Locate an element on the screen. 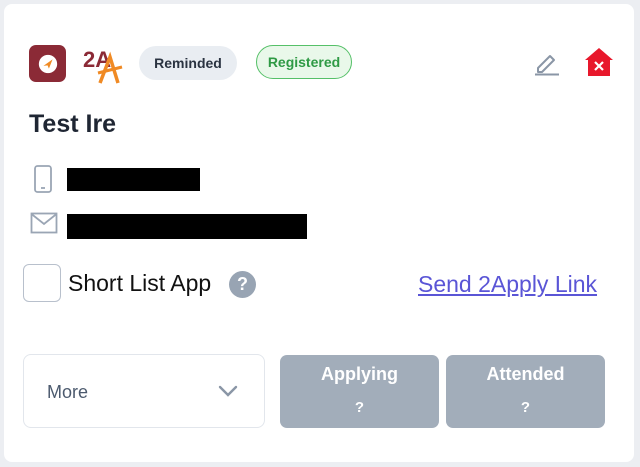  phone-icon is located at coordinates (43, 179).